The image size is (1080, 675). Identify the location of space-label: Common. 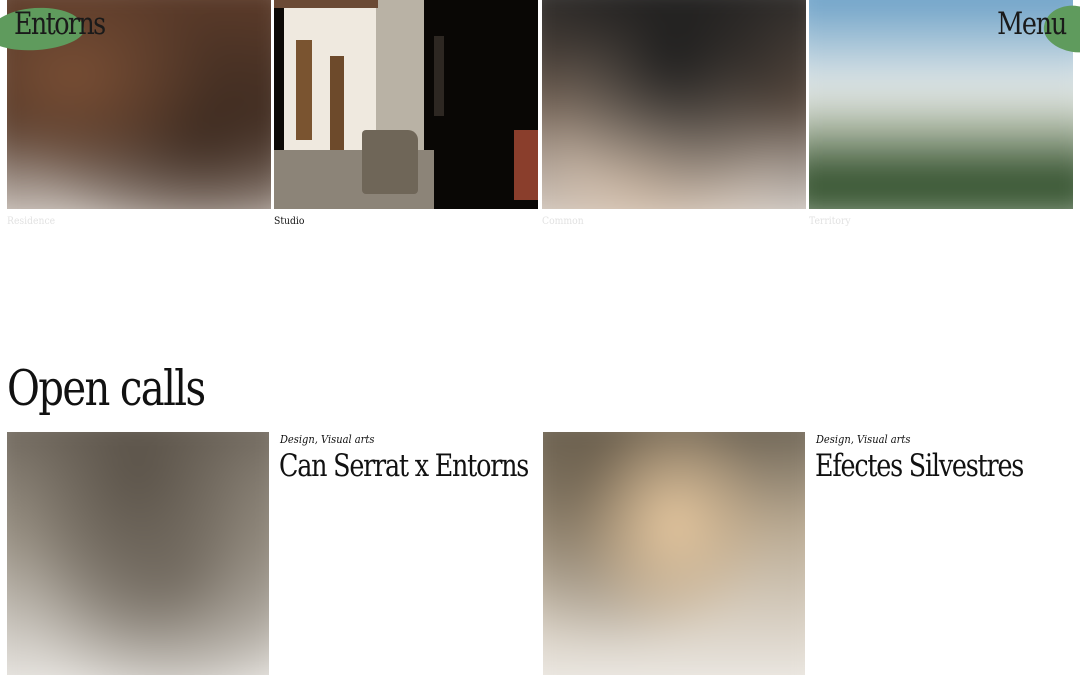
(563, 221).